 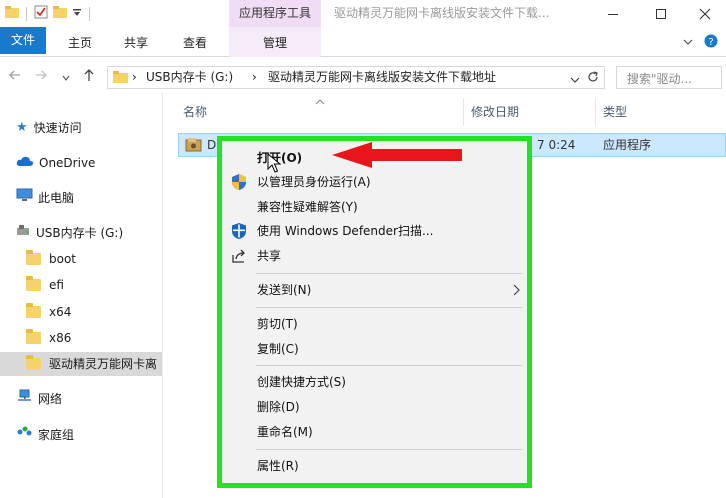 I want to click on help-icon: ?, so click(x=711, y=42).